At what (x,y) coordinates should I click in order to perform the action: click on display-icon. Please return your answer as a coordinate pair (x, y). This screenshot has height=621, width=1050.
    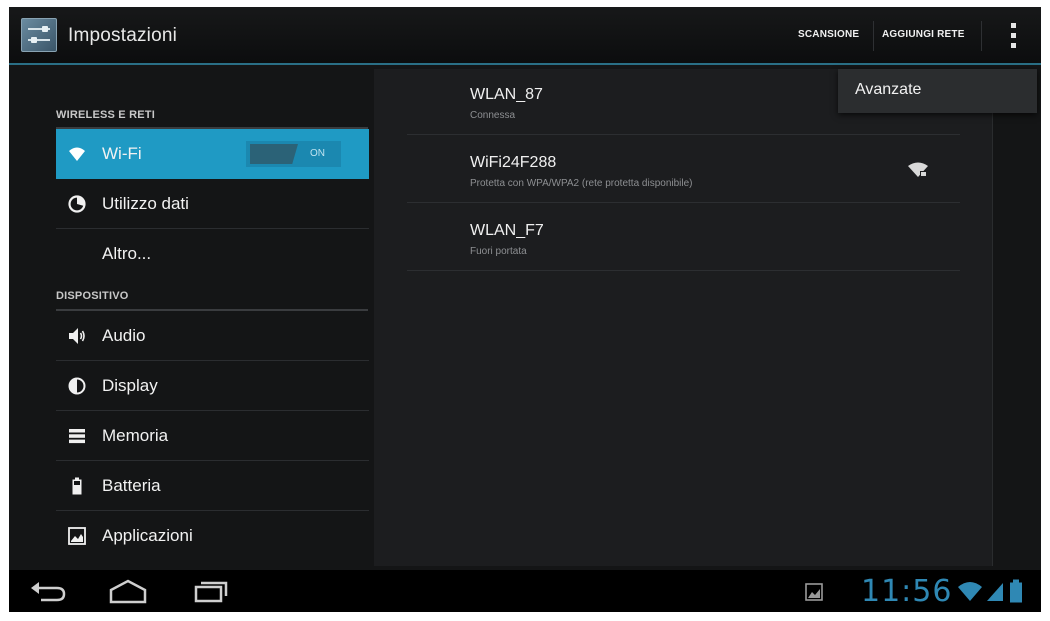
    Looking at the image, I should click on (77, 386).